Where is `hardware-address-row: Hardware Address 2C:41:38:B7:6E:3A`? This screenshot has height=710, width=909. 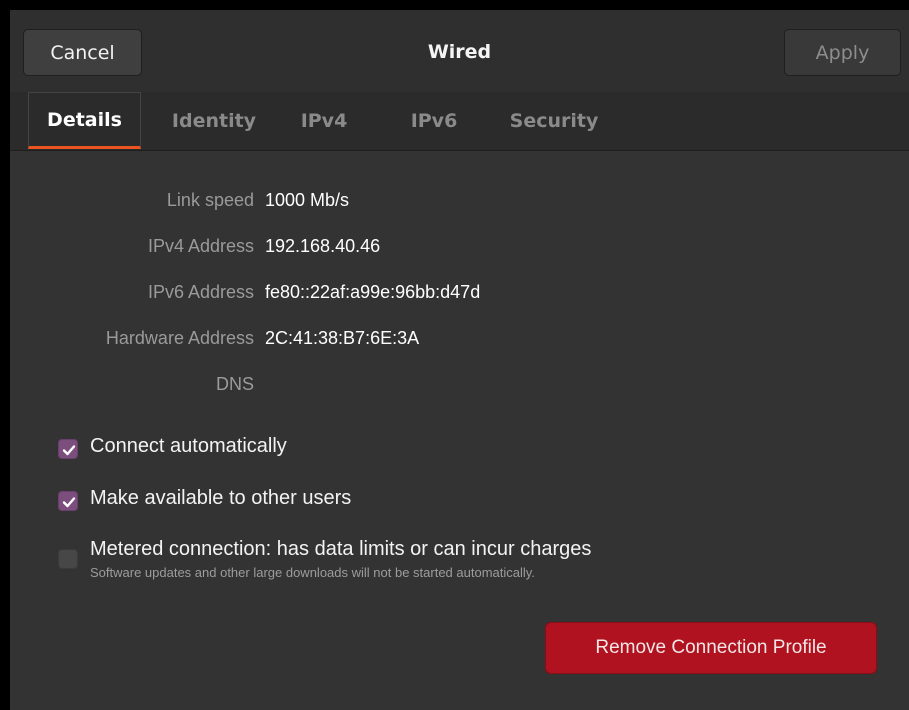
hardware-address-row: Hardware Address 2C:41:38:B7:6E:3A is located at coordinates (459, 338).